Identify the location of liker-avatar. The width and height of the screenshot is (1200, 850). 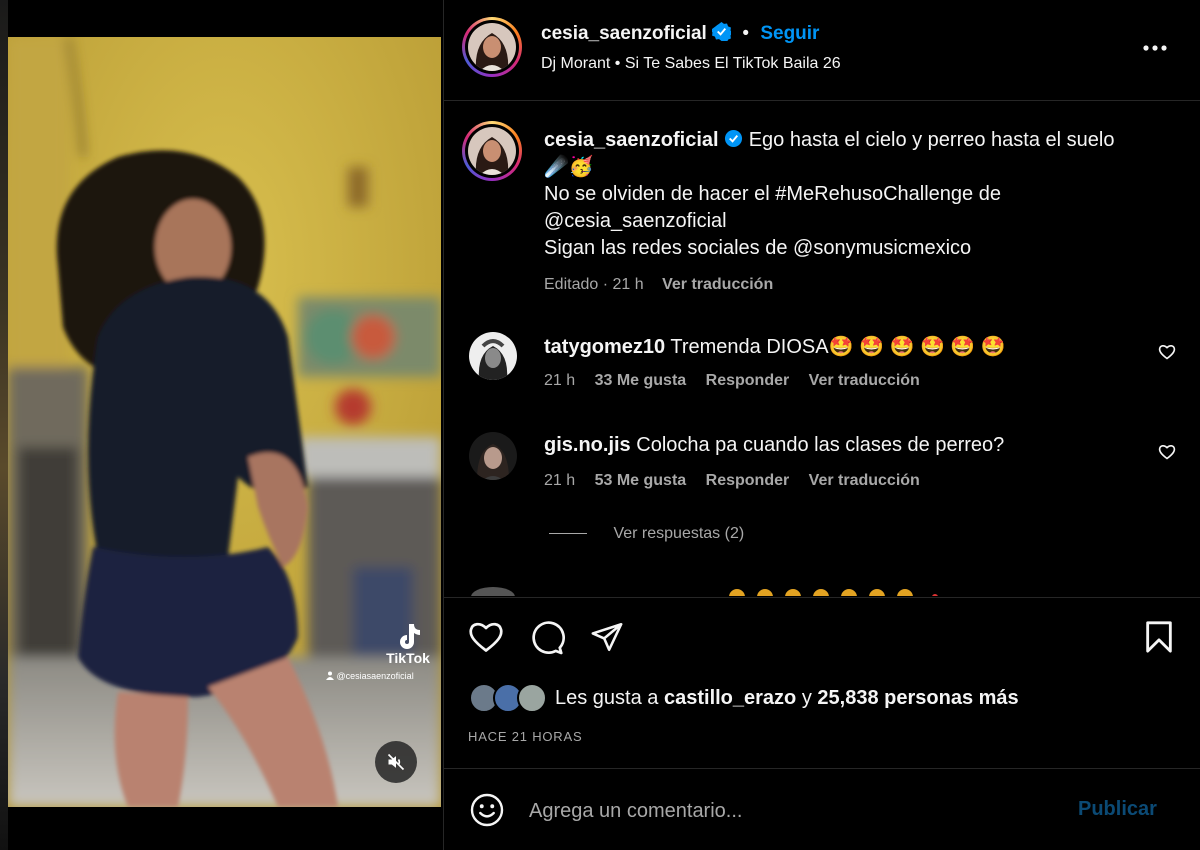
(532, 698).